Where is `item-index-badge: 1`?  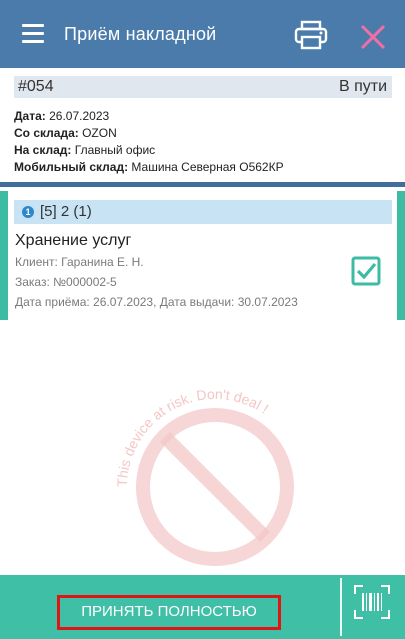
item-index-badge: 1 is located at coordinates (28, 212).